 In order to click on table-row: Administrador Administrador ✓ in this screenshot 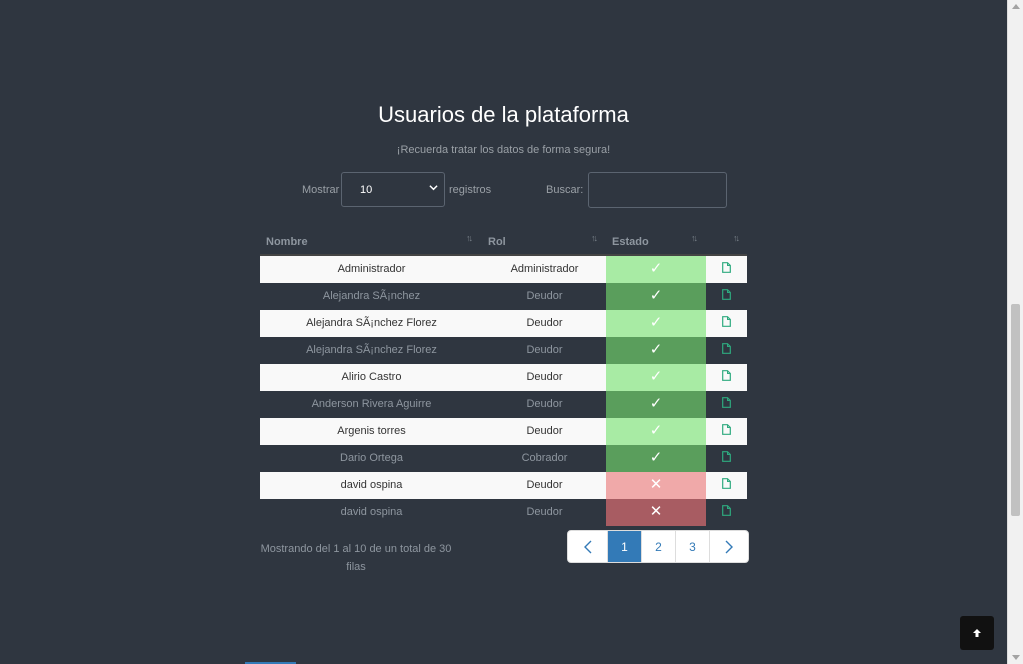, I will do `click(503, 269)`.